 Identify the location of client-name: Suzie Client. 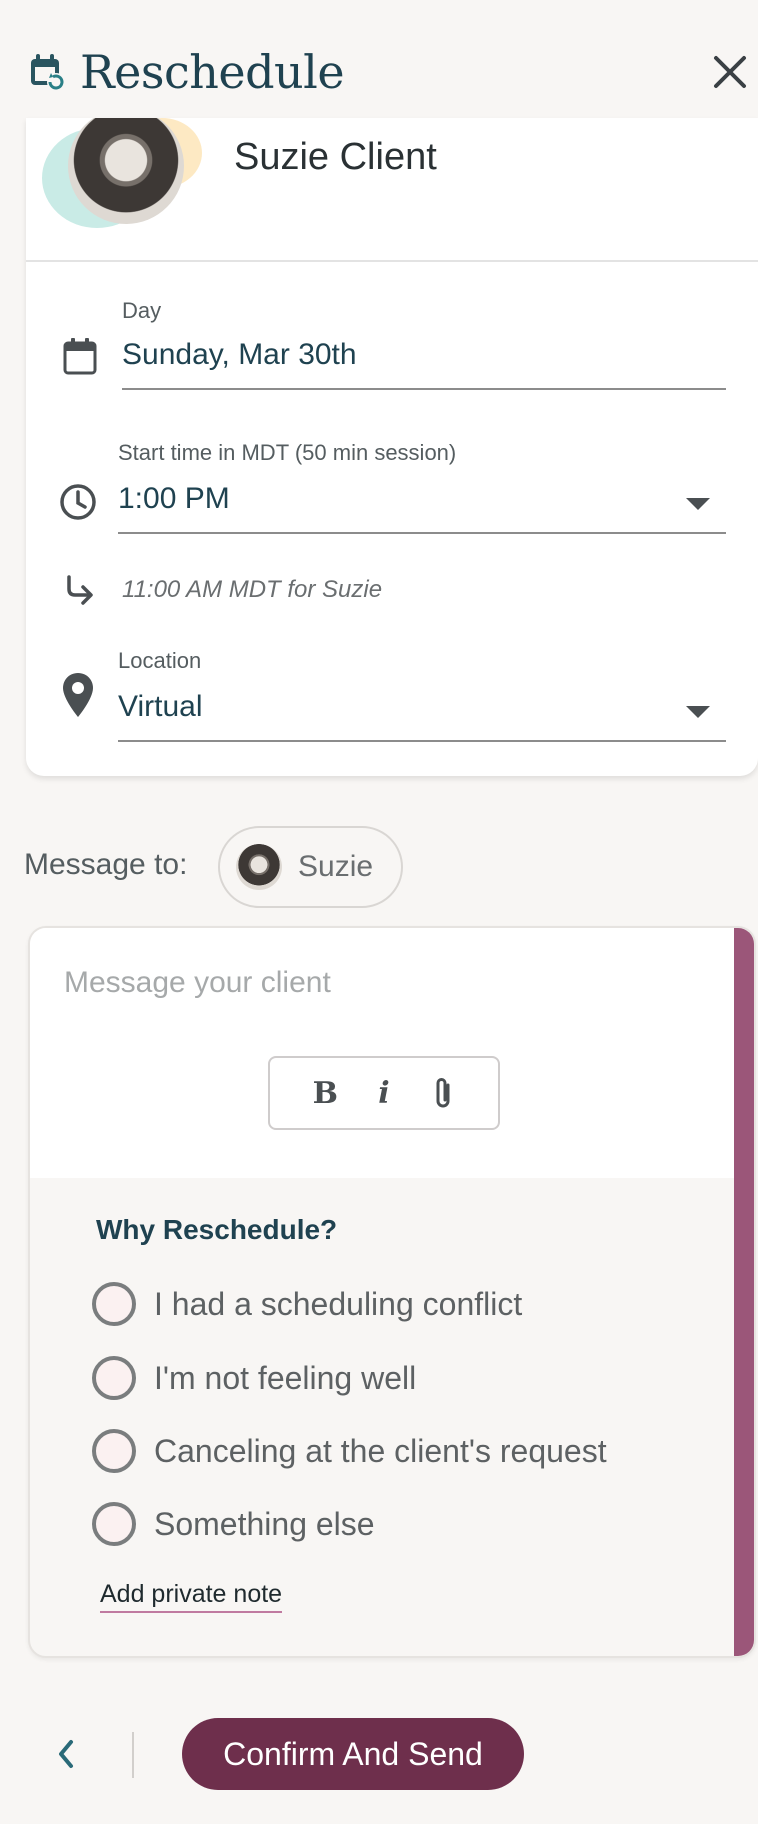
(335, 157).